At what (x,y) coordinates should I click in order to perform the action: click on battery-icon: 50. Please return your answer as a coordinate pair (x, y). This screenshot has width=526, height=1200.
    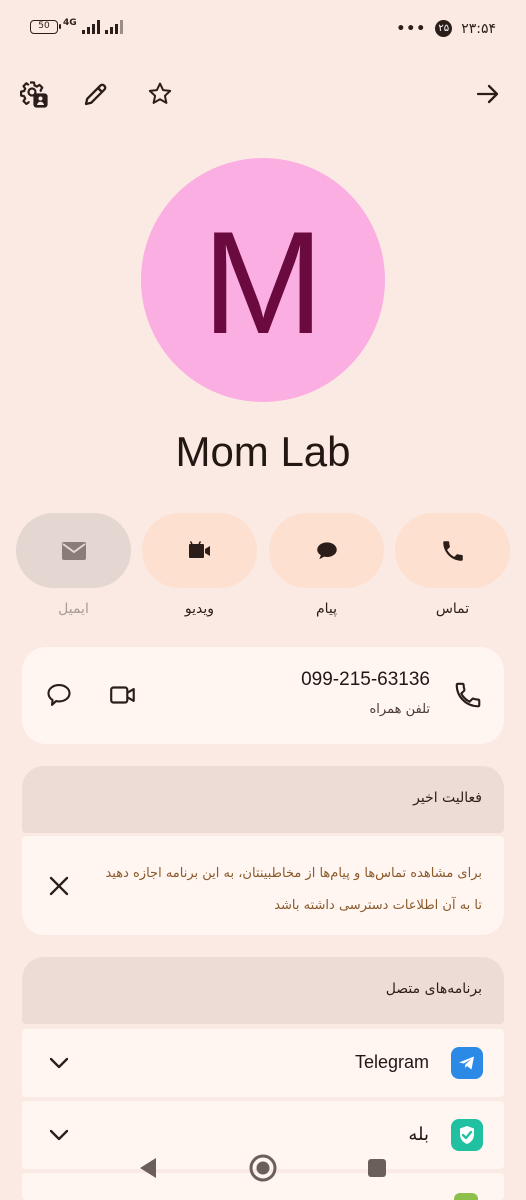
    Looking at the image, I should click on (45, 27).